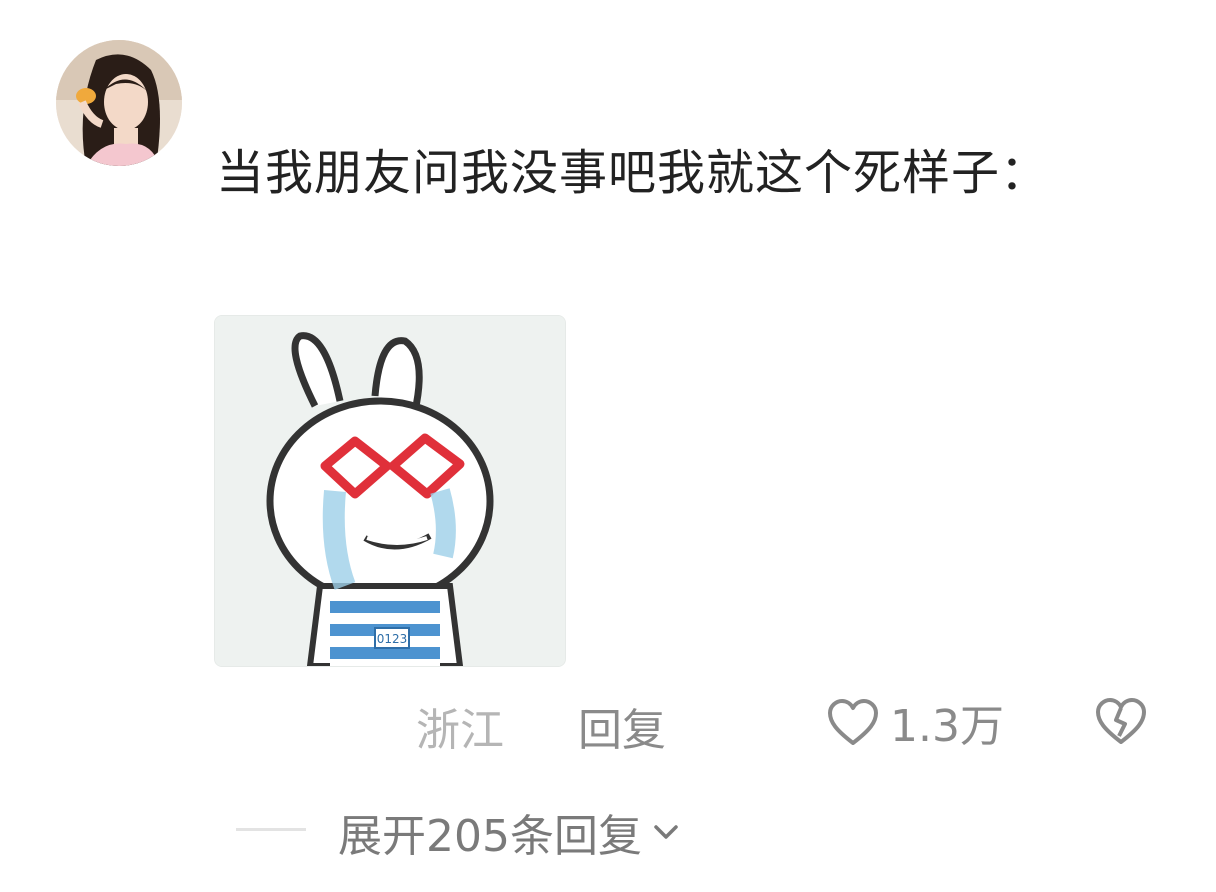 Image resolution: width=1216 pixels, height=892 pixels. What do you see at coordinates (622, 726) in the screenshot?
I see `reply-button: 回复` at bounding box center [622, 726].